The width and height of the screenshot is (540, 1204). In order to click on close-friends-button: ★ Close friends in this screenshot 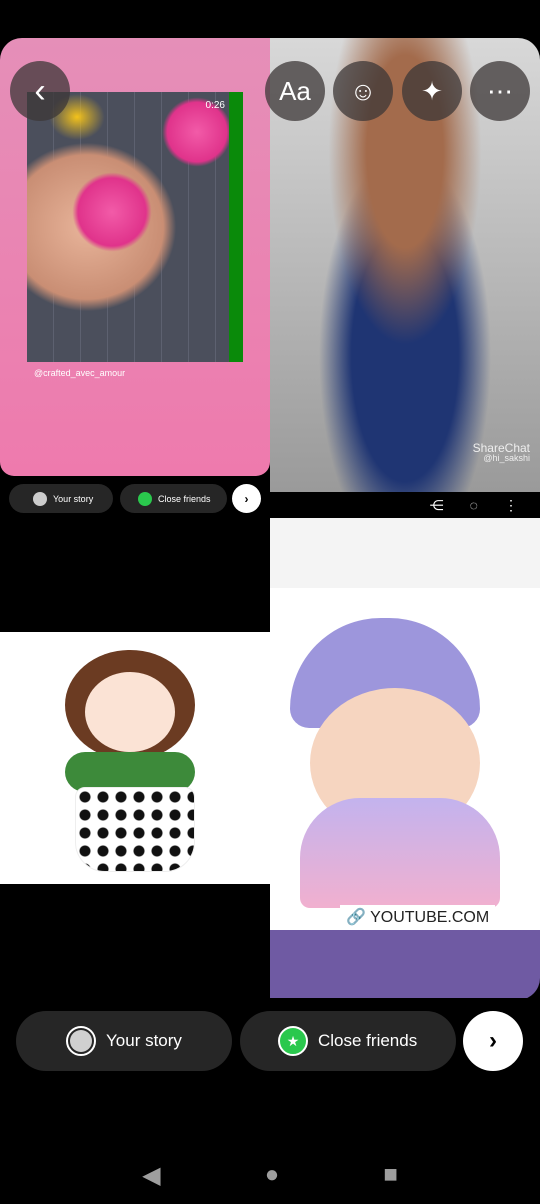, I will do `click(348, 1041)`.